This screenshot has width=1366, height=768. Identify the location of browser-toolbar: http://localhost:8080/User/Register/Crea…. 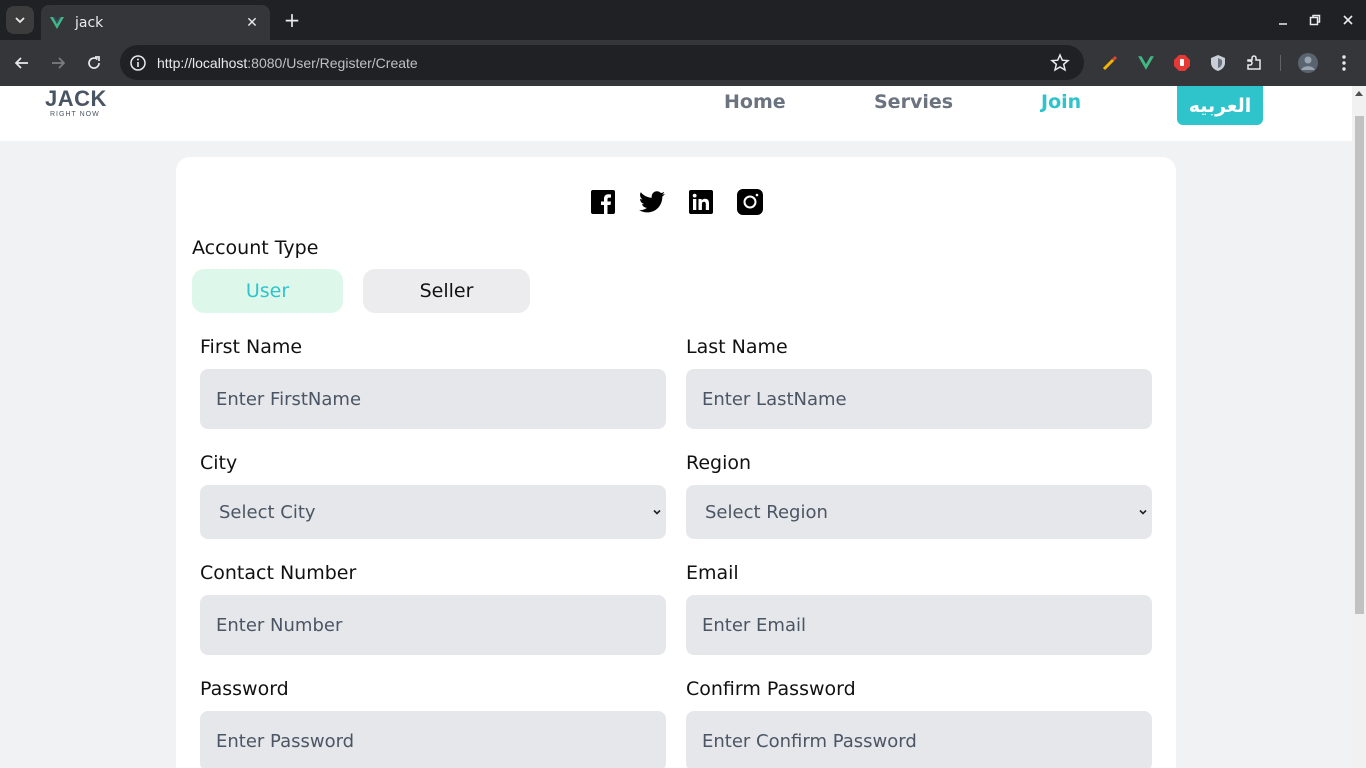
(683, 63).